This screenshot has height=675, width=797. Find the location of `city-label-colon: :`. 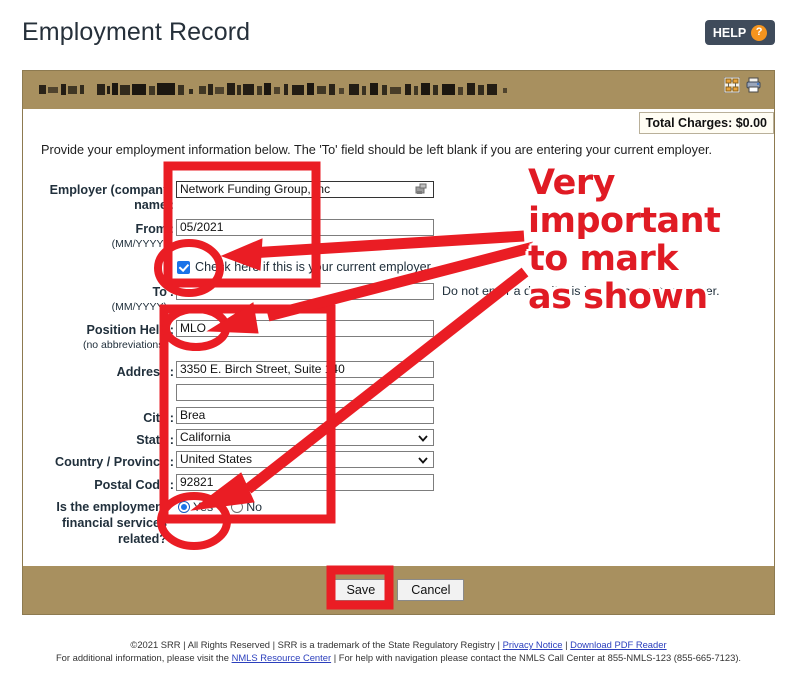

city-label-colon: : is located at coordinates (171, 418).